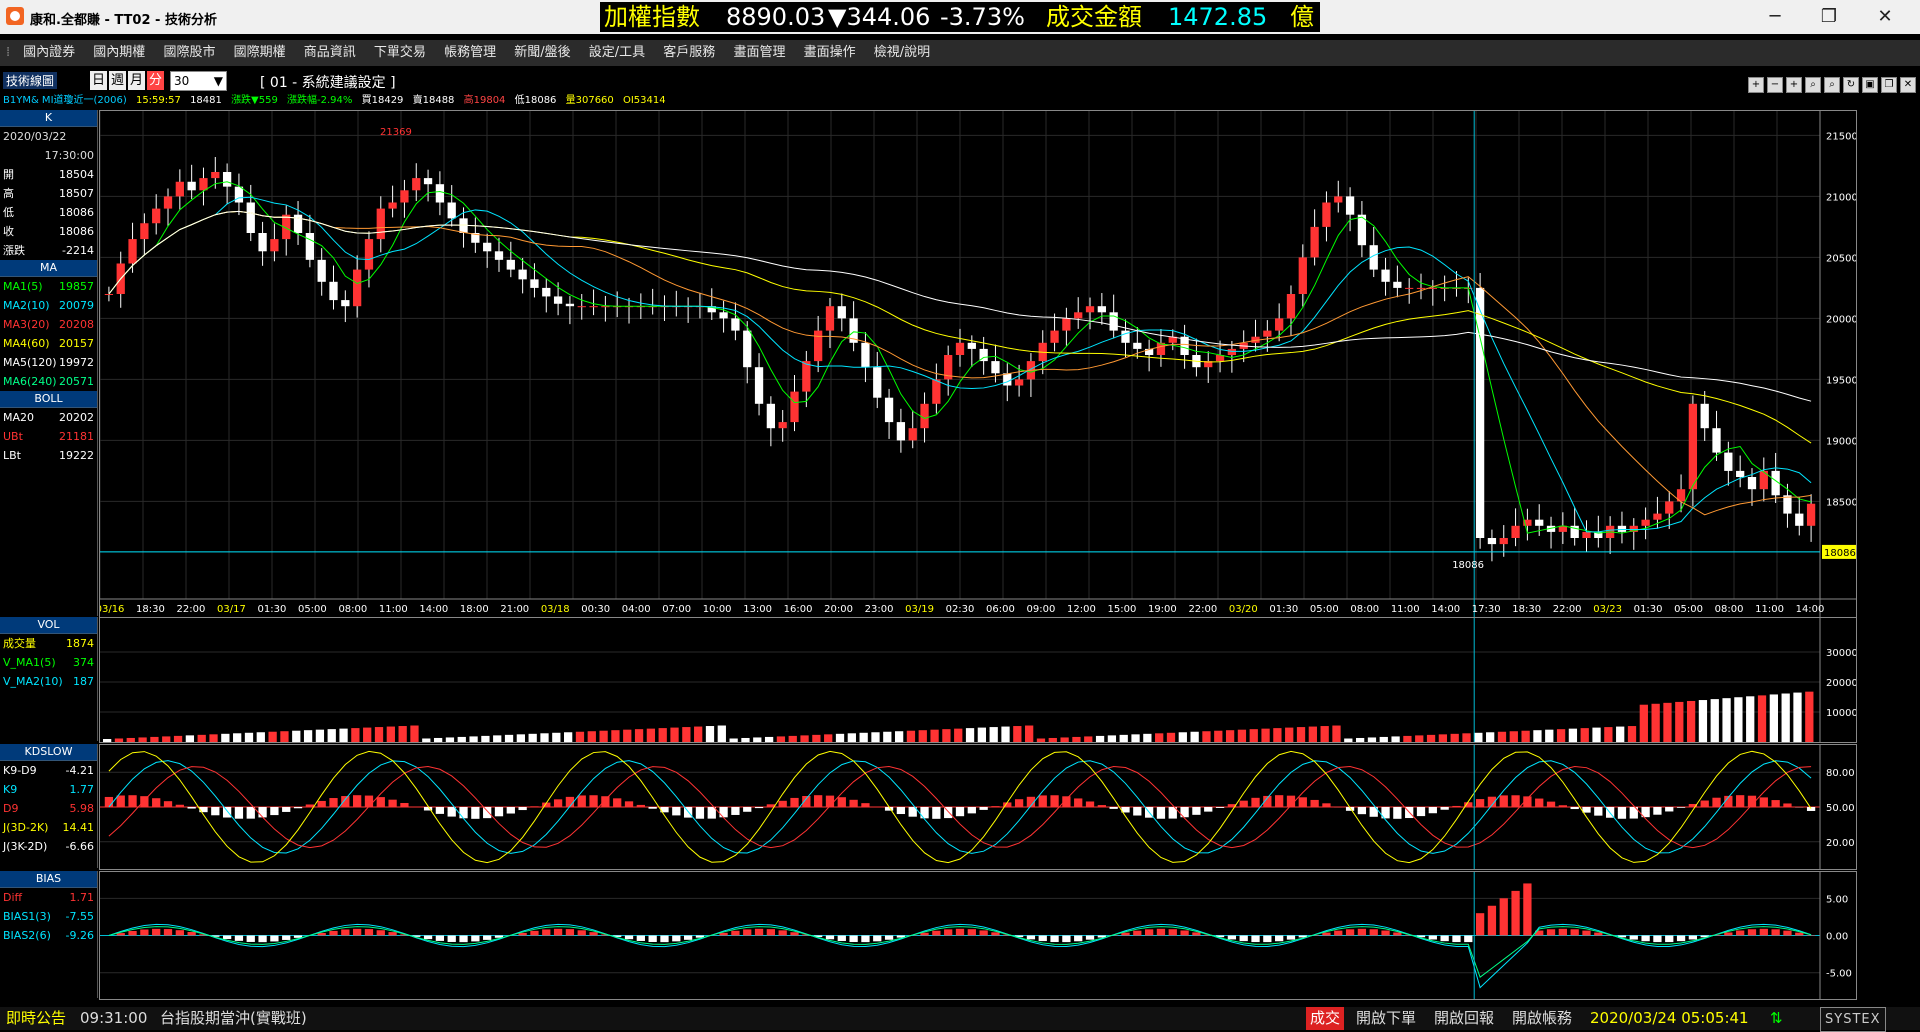  What do you see at coordinates (1364, 609) in the screenshot?
I see `x-tick-label: 08:00` at bounding box center [1364, 609].